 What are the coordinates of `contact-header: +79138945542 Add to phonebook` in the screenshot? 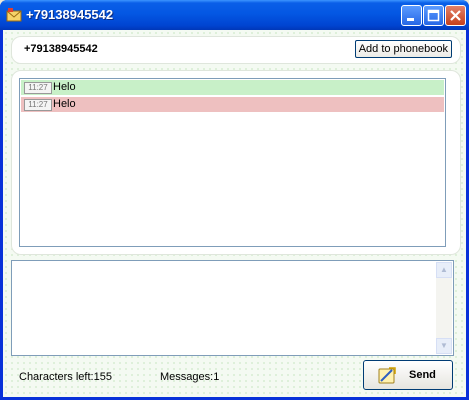 It's located at (236, 50).